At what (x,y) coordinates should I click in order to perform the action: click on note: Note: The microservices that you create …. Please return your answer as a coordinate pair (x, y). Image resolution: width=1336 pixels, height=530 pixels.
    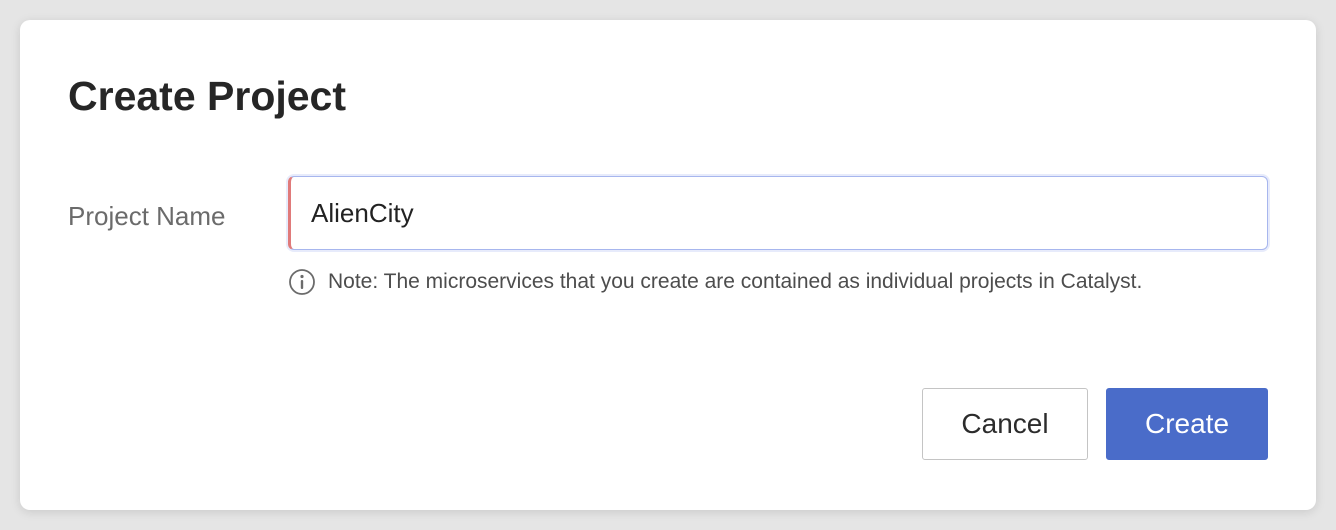
    Looking at the image, I should click on (715, 282).